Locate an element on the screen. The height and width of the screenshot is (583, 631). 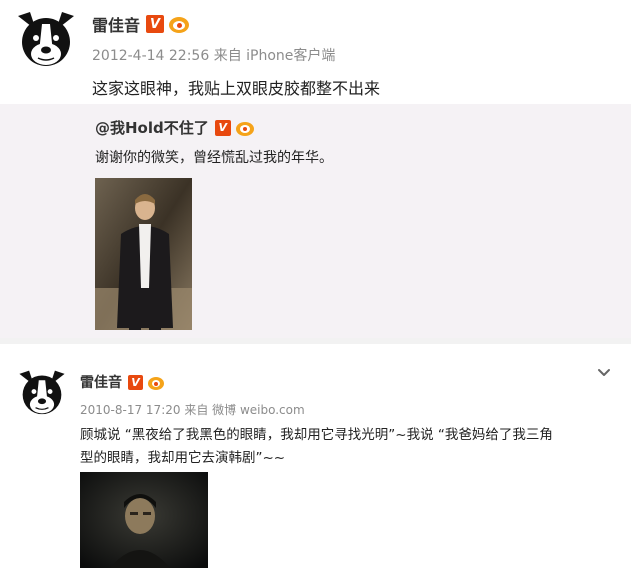
post-photo is located at coordinates (144, 520).